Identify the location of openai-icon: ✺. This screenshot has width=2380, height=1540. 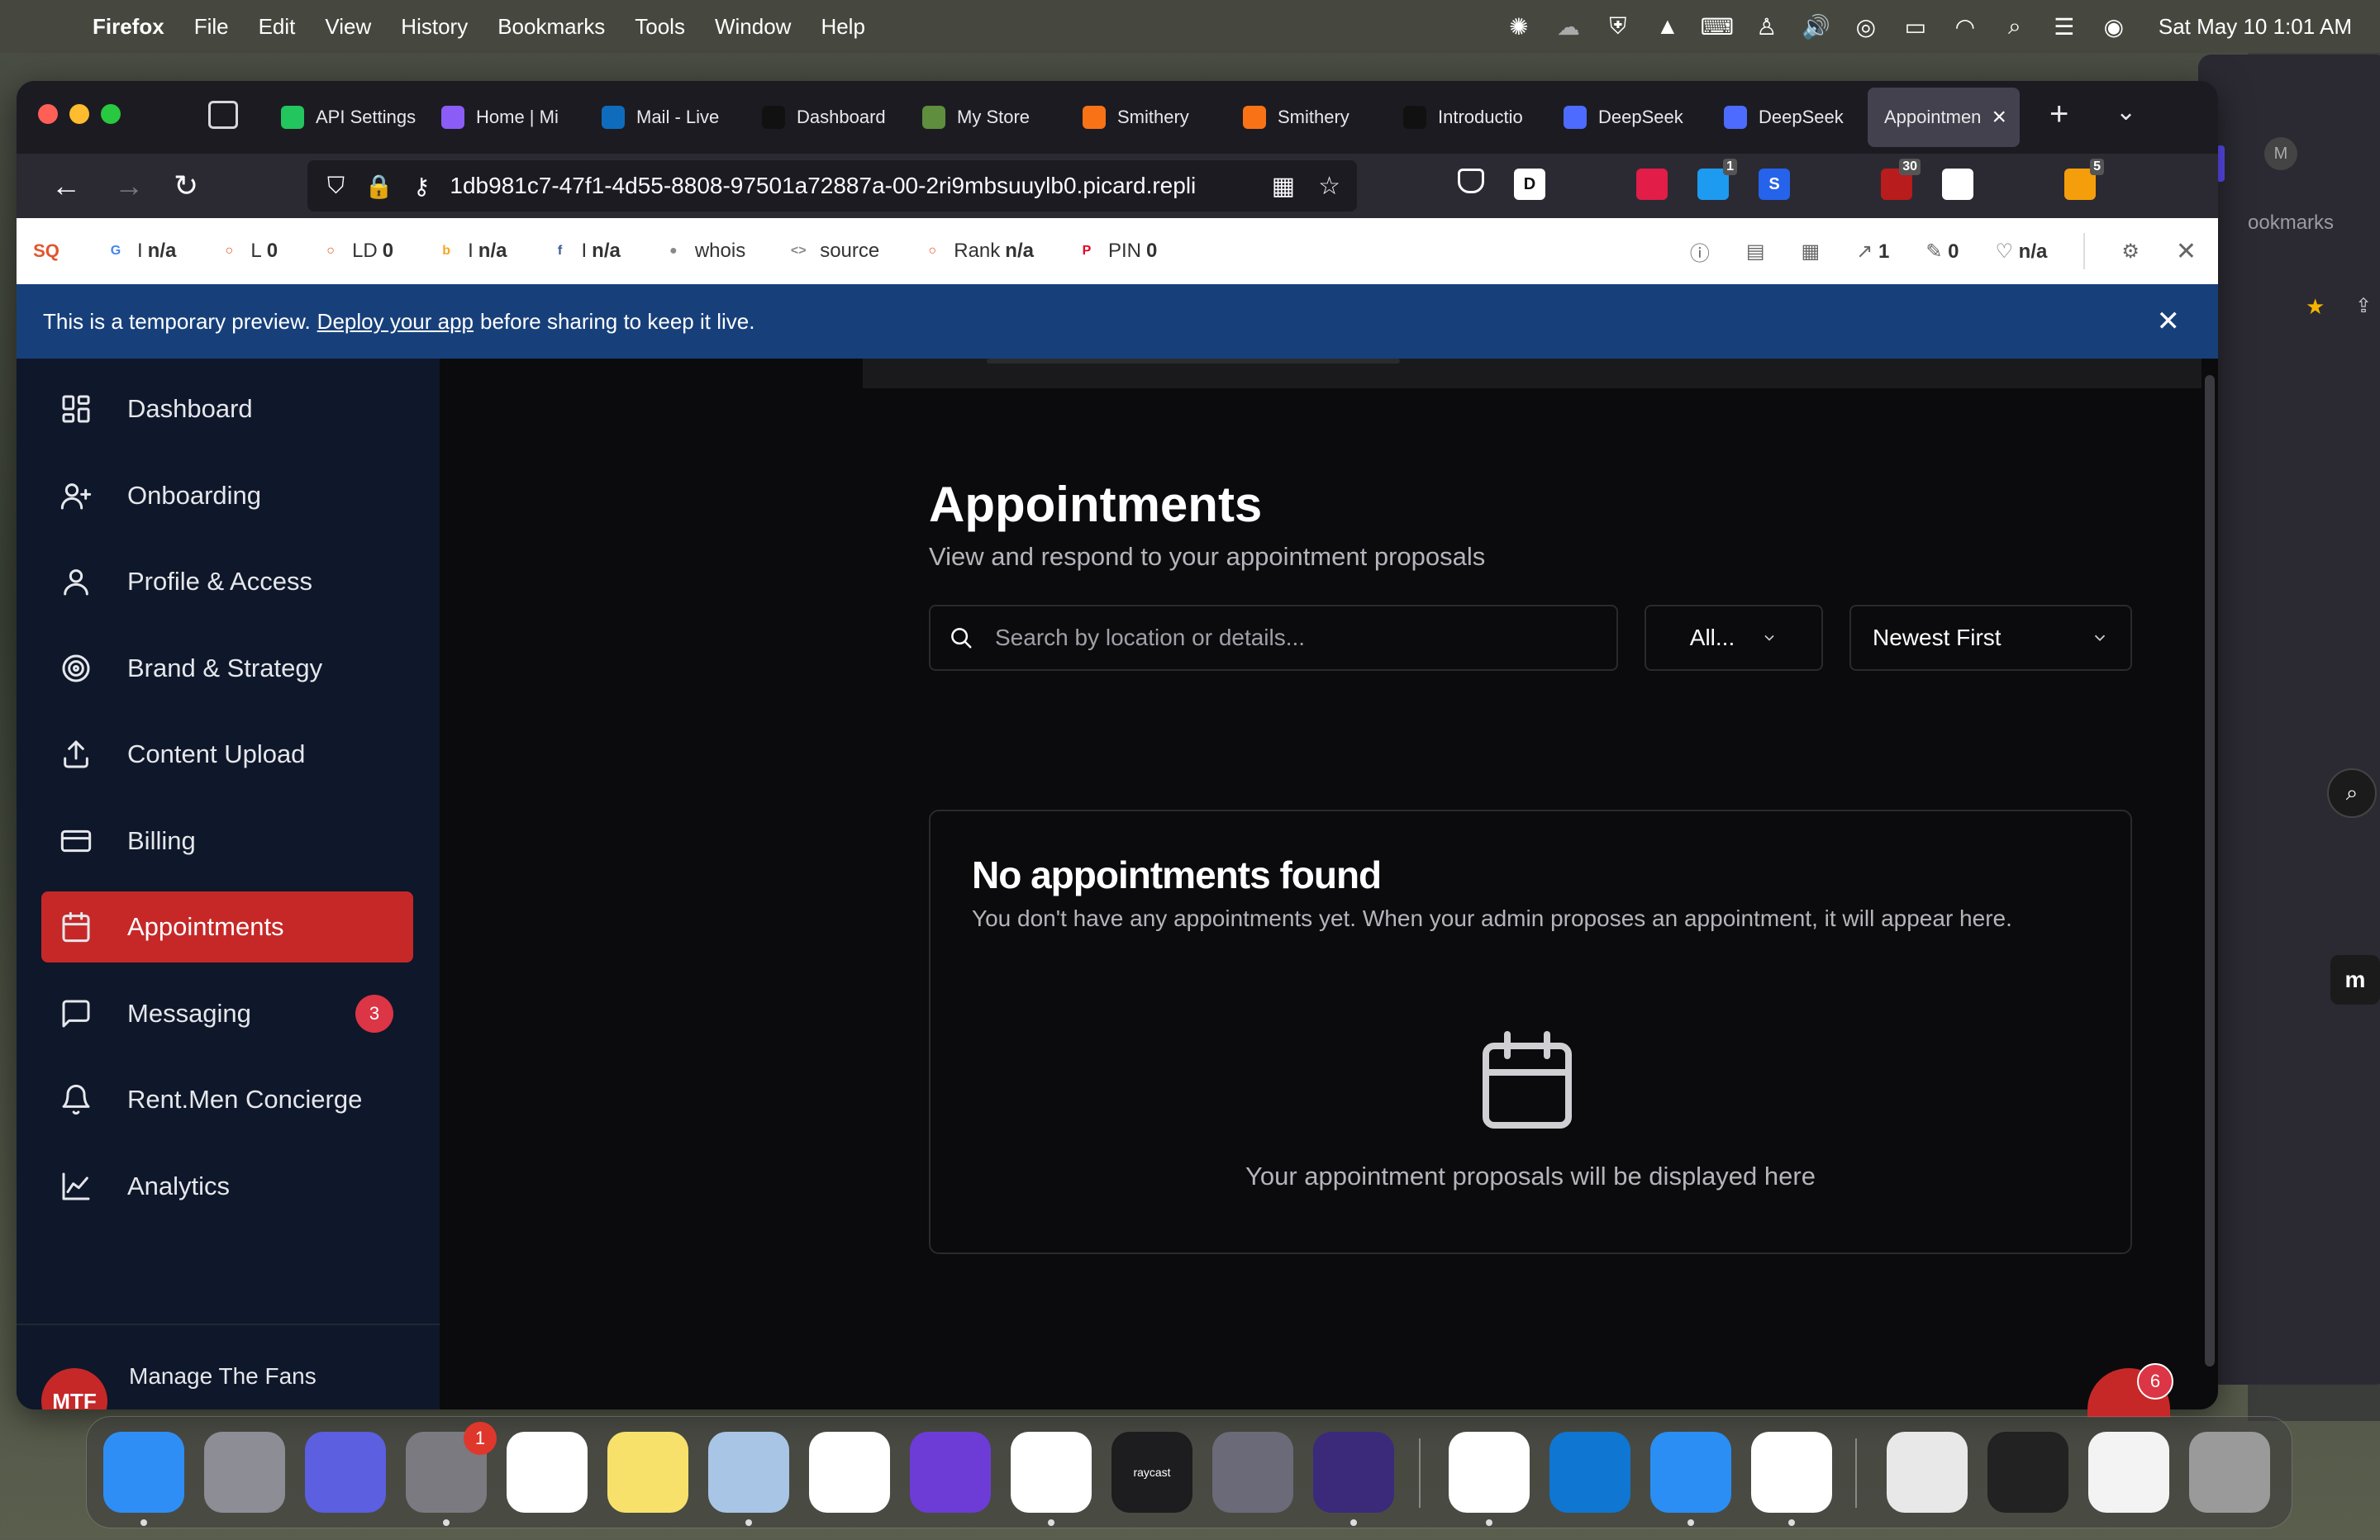
(1519, 27).